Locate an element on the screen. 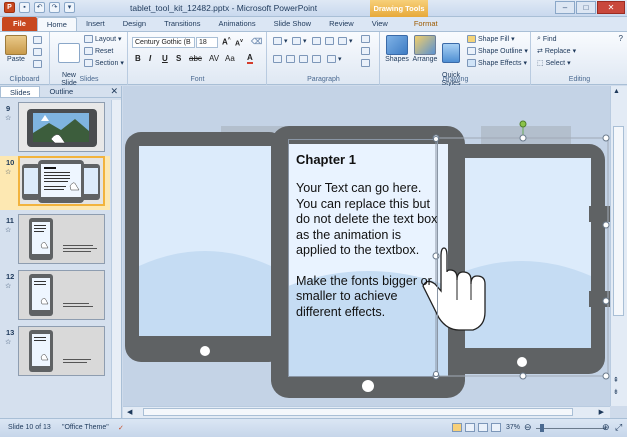 The image size is (627, 437). customize-qat-icon: ▾ is located at coordinates (69, 7).